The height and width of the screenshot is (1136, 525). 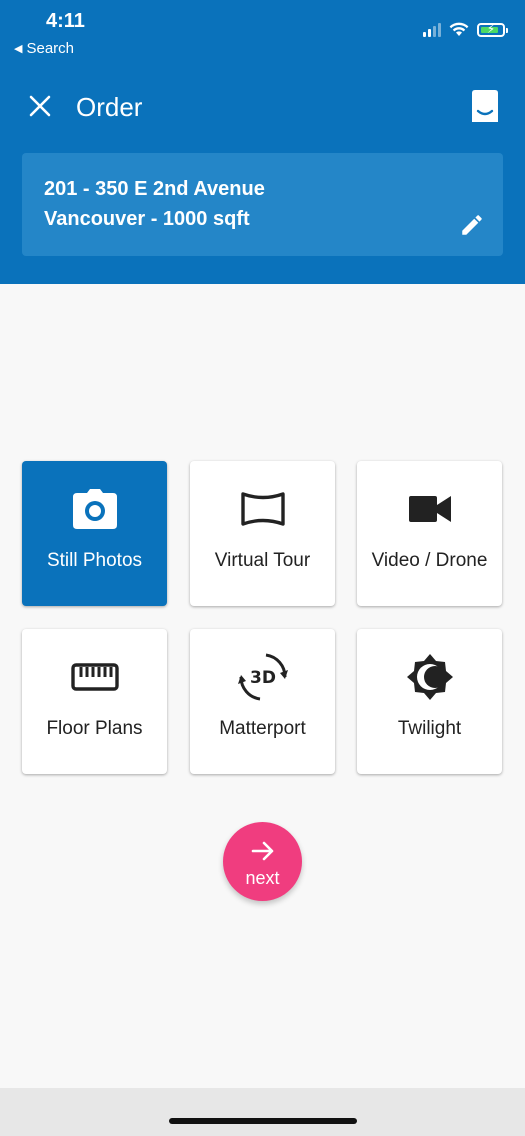 What do you see at coordinates (94, 677) in the screenshot?
I see `ruler-icon` at bounding box center [94, 677].